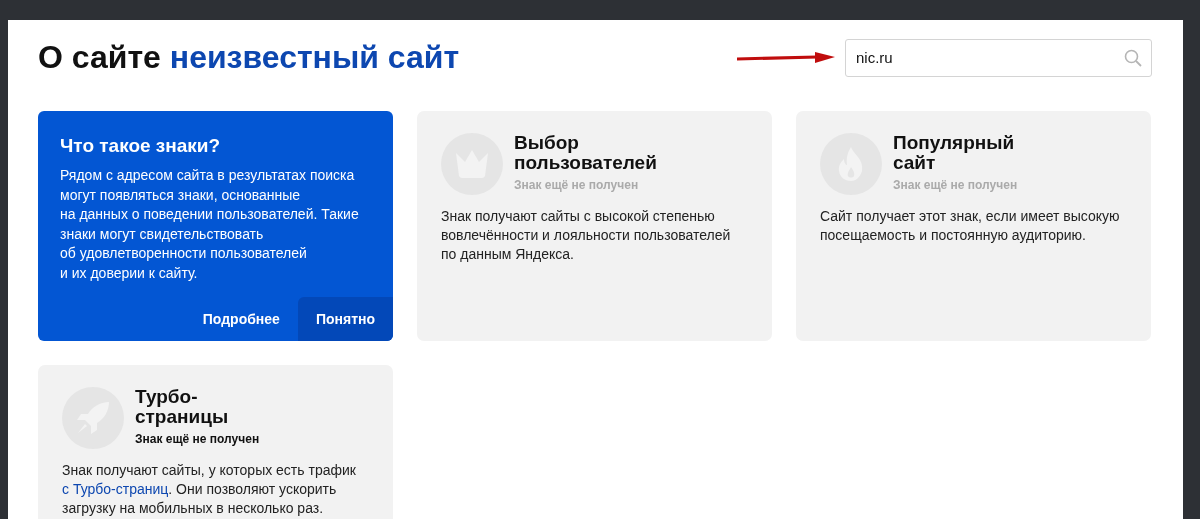 Image resolution: width=1200 pixels, height=519 pixels. Describe the element at coordinates (954, 153) in the screenshot. I see `badge-title: Популярный сайт` at that location.